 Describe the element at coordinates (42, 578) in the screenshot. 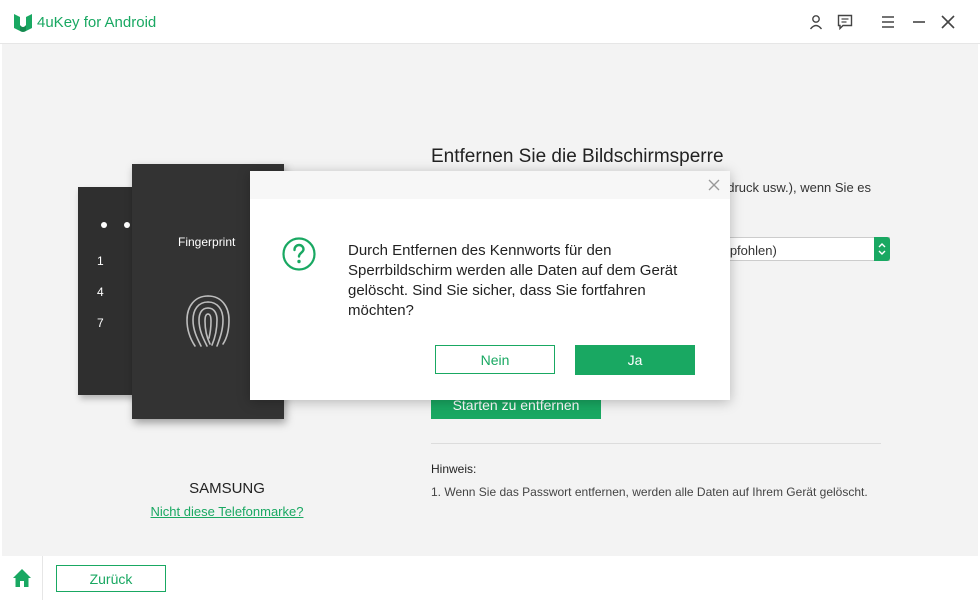

I see `footer-divider` at that location.